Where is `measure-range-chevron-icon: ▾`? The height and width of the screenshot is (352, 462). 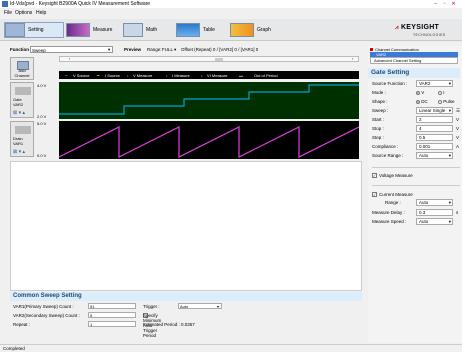 measure-range-chevron-icon: ▾ is located at coordinates (449, 202).